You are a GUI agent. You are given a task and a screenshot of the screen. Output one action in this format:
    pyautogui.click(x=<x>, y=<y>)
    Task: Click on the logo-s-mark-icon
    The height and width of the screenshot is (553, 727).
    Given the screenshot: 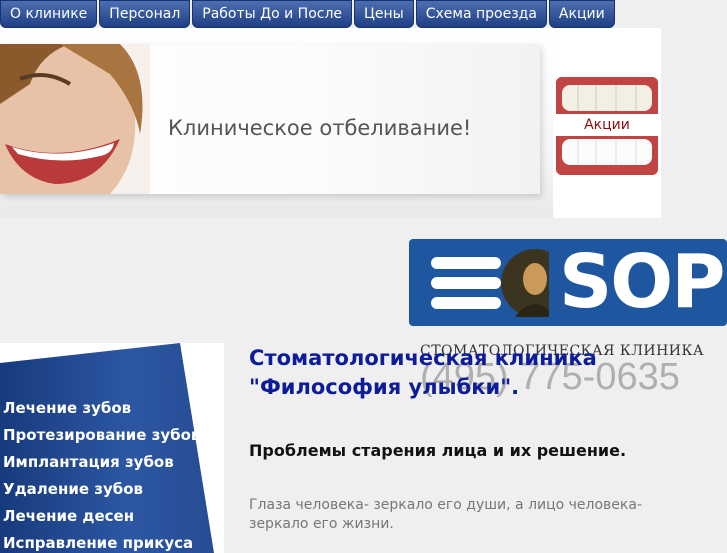 What is the action you would take?
    pyautogui.click(x=490, y=283)
    